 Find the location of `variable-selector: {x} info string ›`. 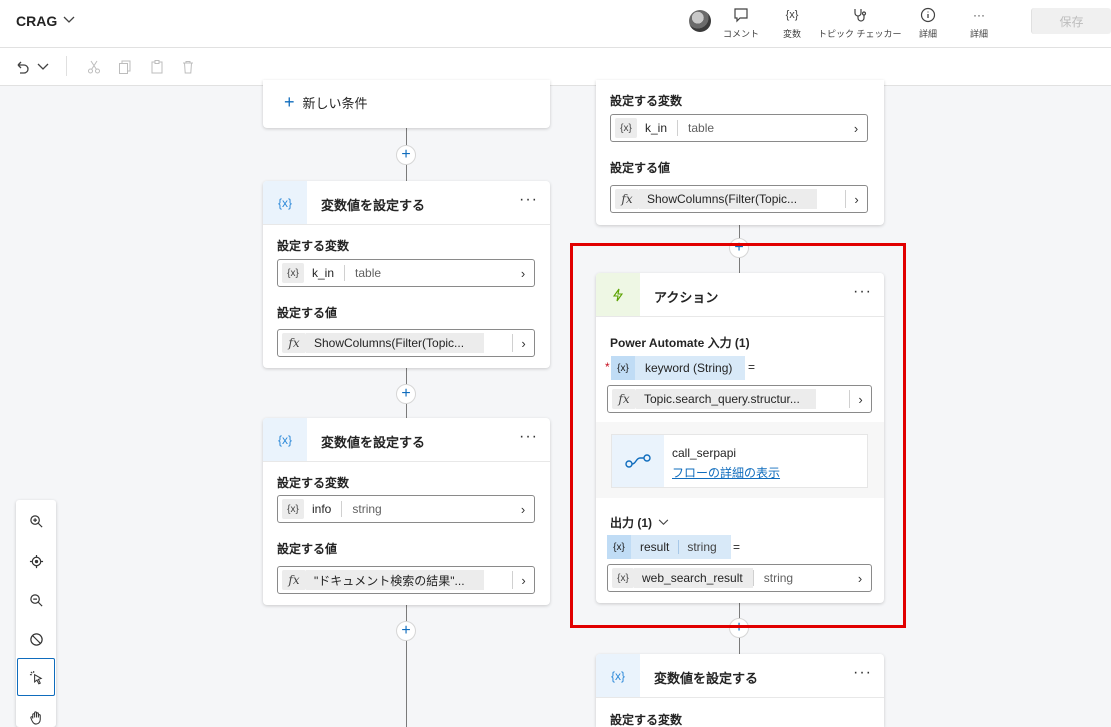

variable-selector: {x} info string › is located at coordinates (406, 509).